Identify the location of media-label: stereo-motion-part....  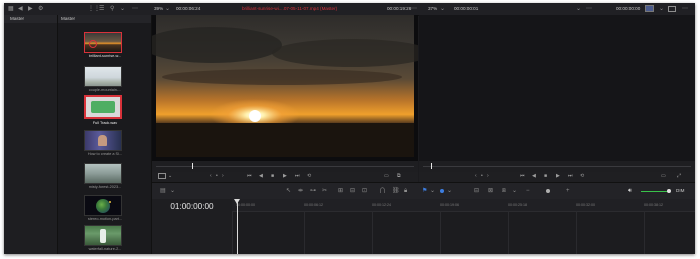
(105, 219).